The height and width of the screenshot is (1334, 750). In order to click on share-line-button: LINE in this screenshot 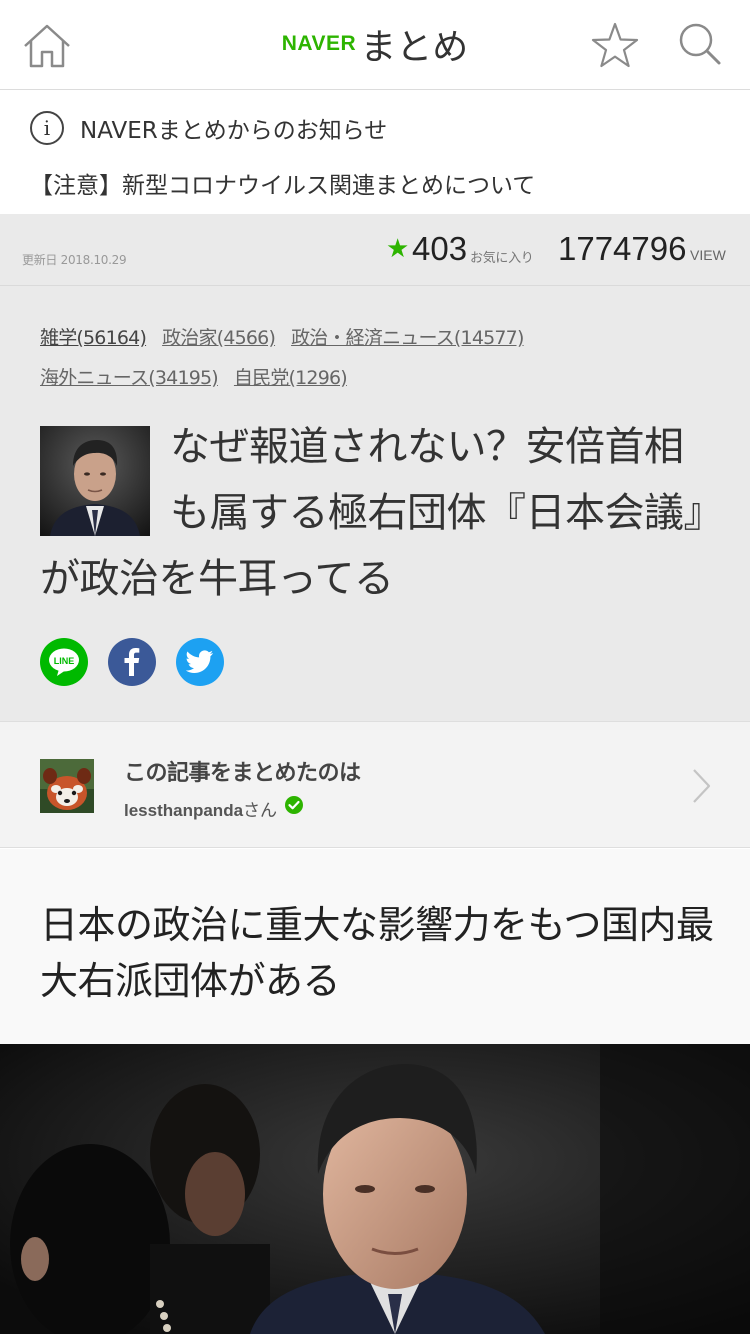, I will do `click(64, 662)`.